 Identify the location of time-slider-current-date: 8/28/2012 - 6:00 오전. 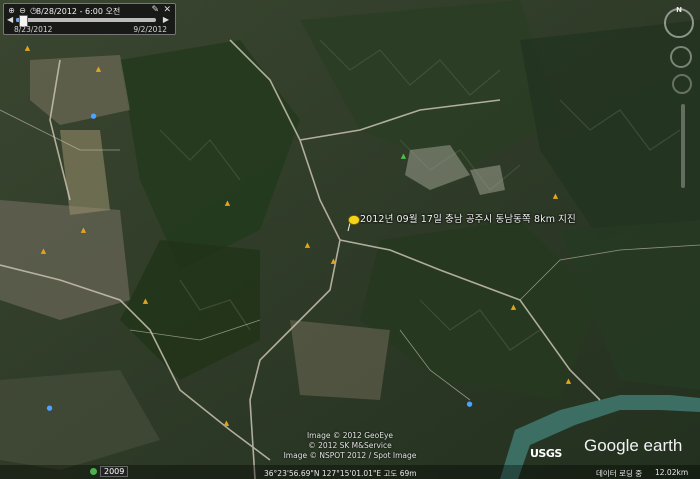
(78, 11).